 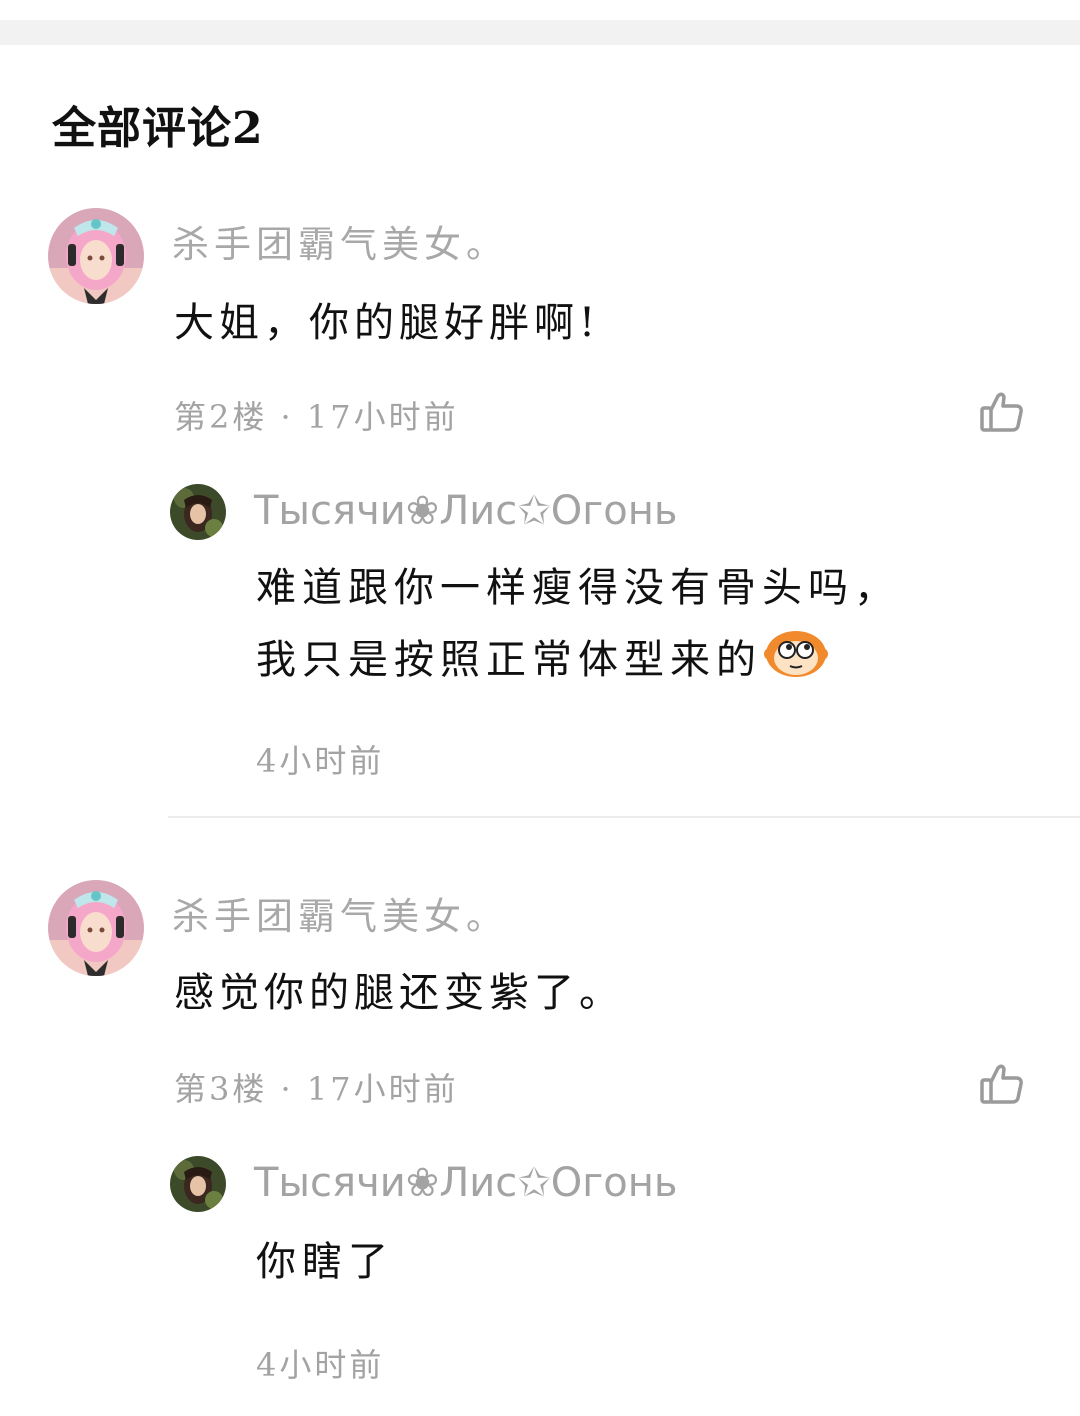 What do you see at coordinates (796, 663) in the screenshot?
I see `monkey-emoji-icon` at bounding box center [796, 663].